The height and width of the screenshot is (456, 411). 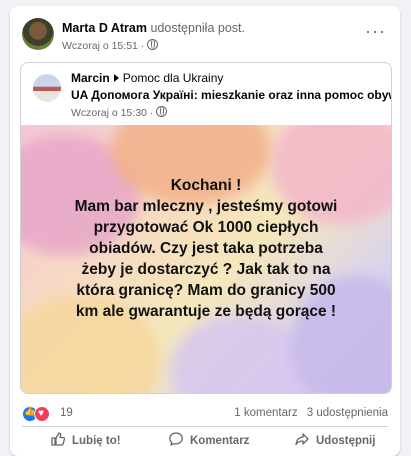 I want to click on caption-line: km ale gwarantuje ze będą gorące !, so click(x=206, y=311).